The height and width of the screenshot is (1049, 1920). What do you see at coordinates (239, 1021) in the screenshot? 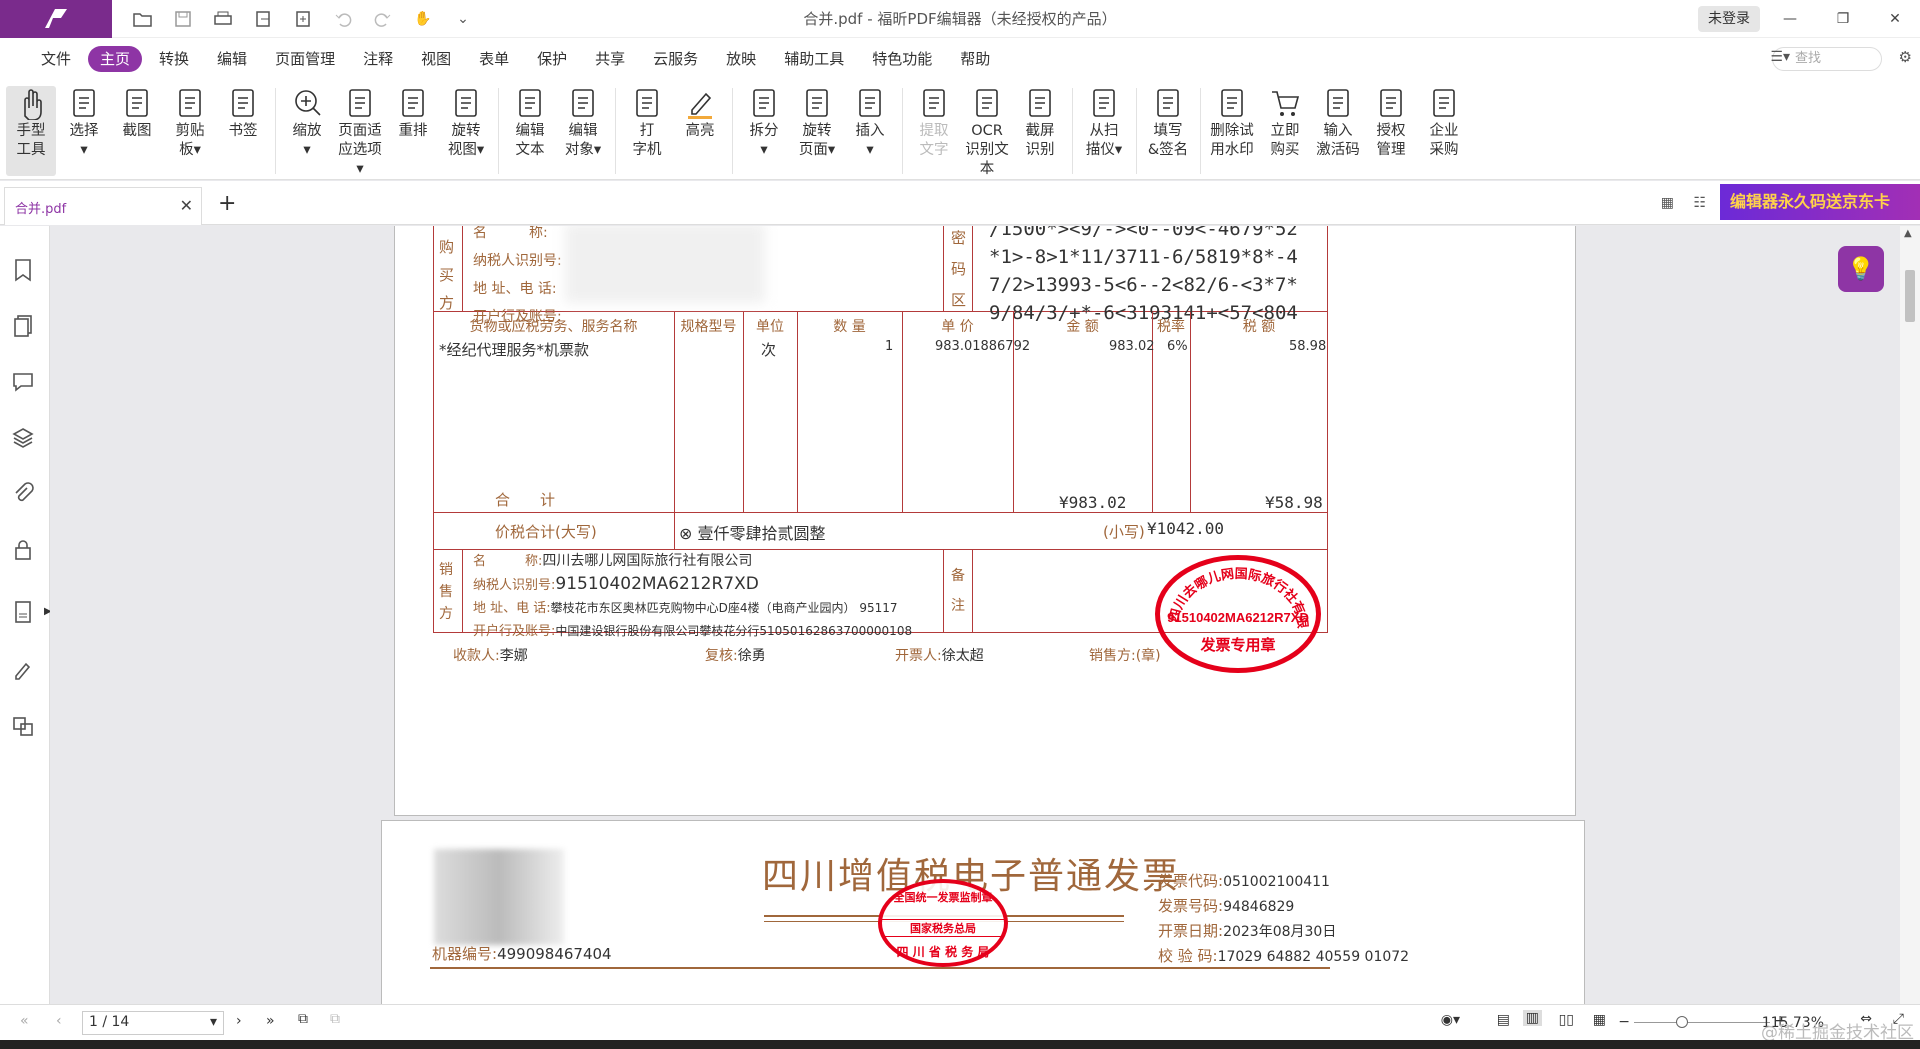
I see `next-page-icon: ›` at bounding box center [239, 1021].